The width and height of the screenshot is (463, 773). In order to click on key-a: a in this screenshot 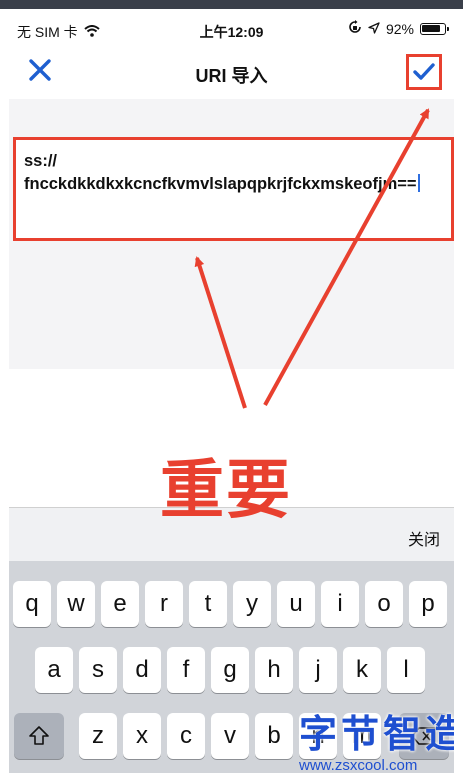, I will do `click(54, 670)`.